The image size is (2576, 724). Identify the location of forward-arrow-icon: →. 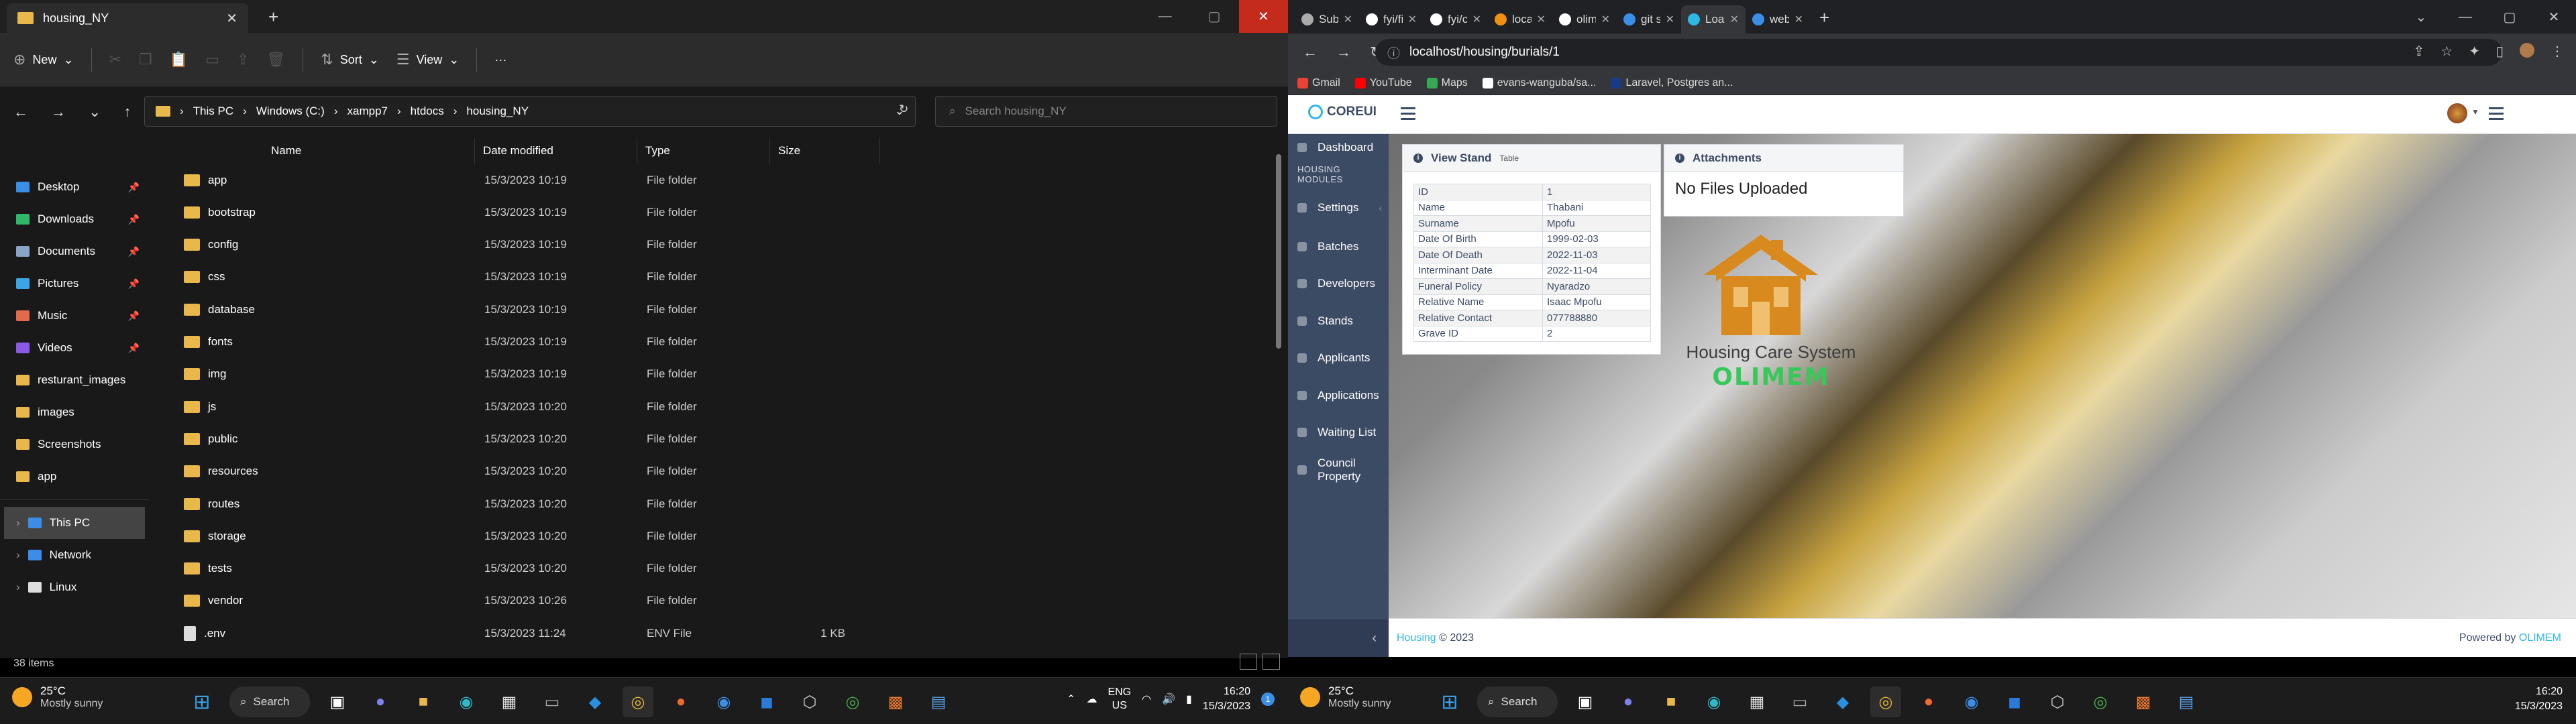
(1343, 52).